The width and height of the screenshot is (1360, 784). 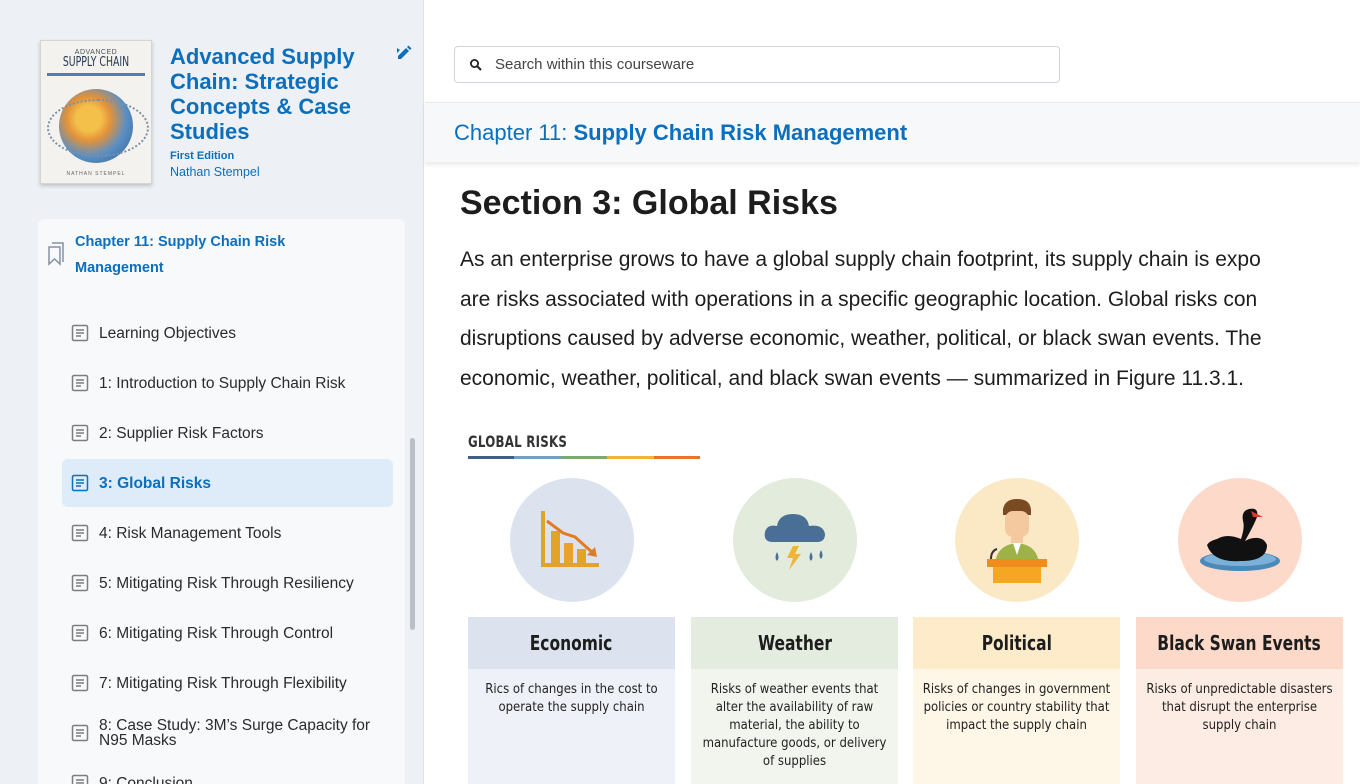 What do you see at coordinates (167, 333) in the screenshot?
I see `toc-item-label: Learning Objectives` at bounding box center [167, 333].